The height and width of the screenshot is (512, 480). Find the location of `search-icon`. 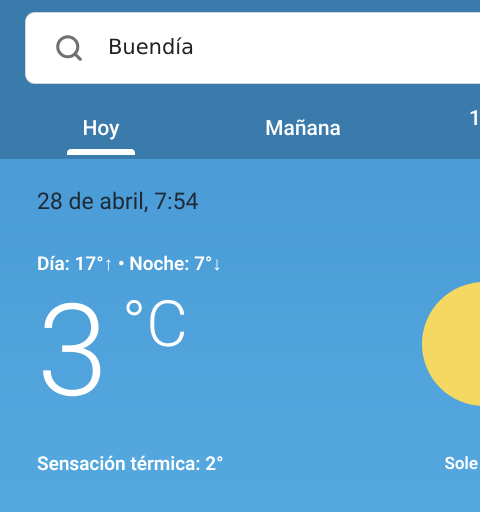

search-icon is located at coordinates (69, 48).